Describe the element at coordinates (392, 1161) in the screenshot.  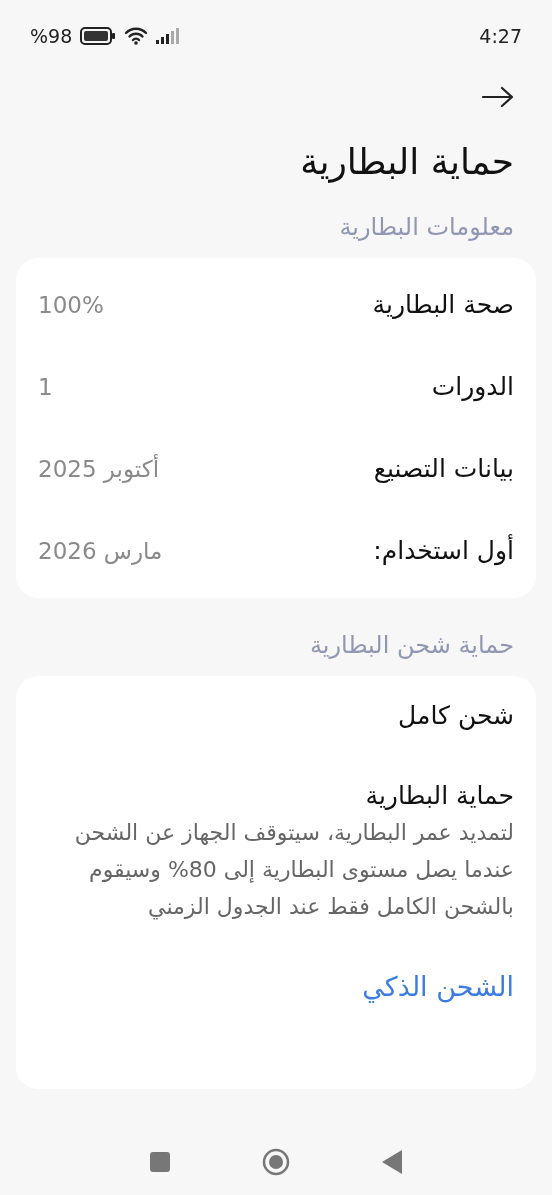
I see `back-icon` at that location.